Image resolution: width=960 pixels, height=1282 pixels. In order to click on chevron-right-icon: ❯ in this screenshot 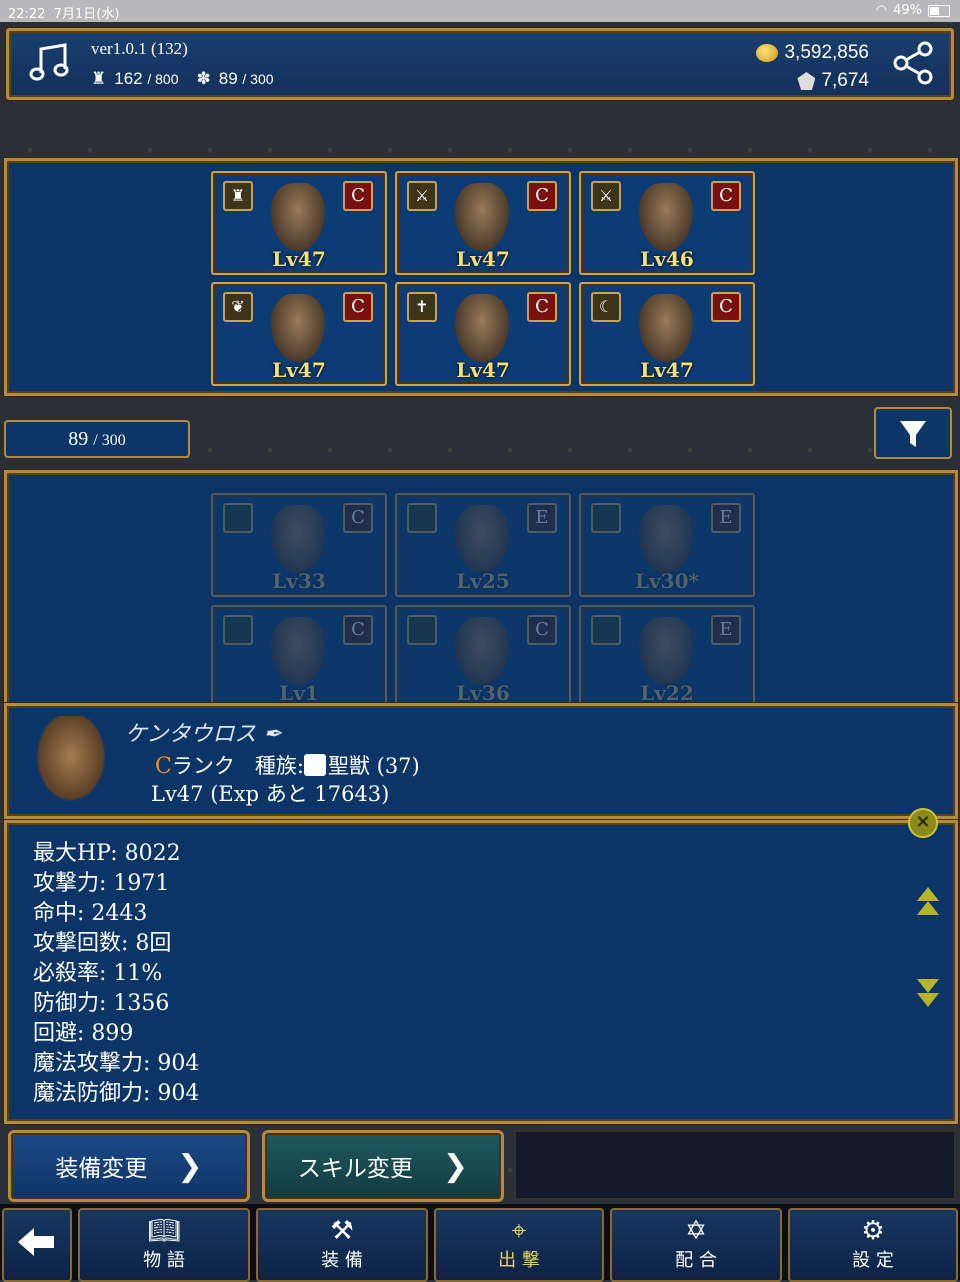, I will do `click(455, 1166)`.